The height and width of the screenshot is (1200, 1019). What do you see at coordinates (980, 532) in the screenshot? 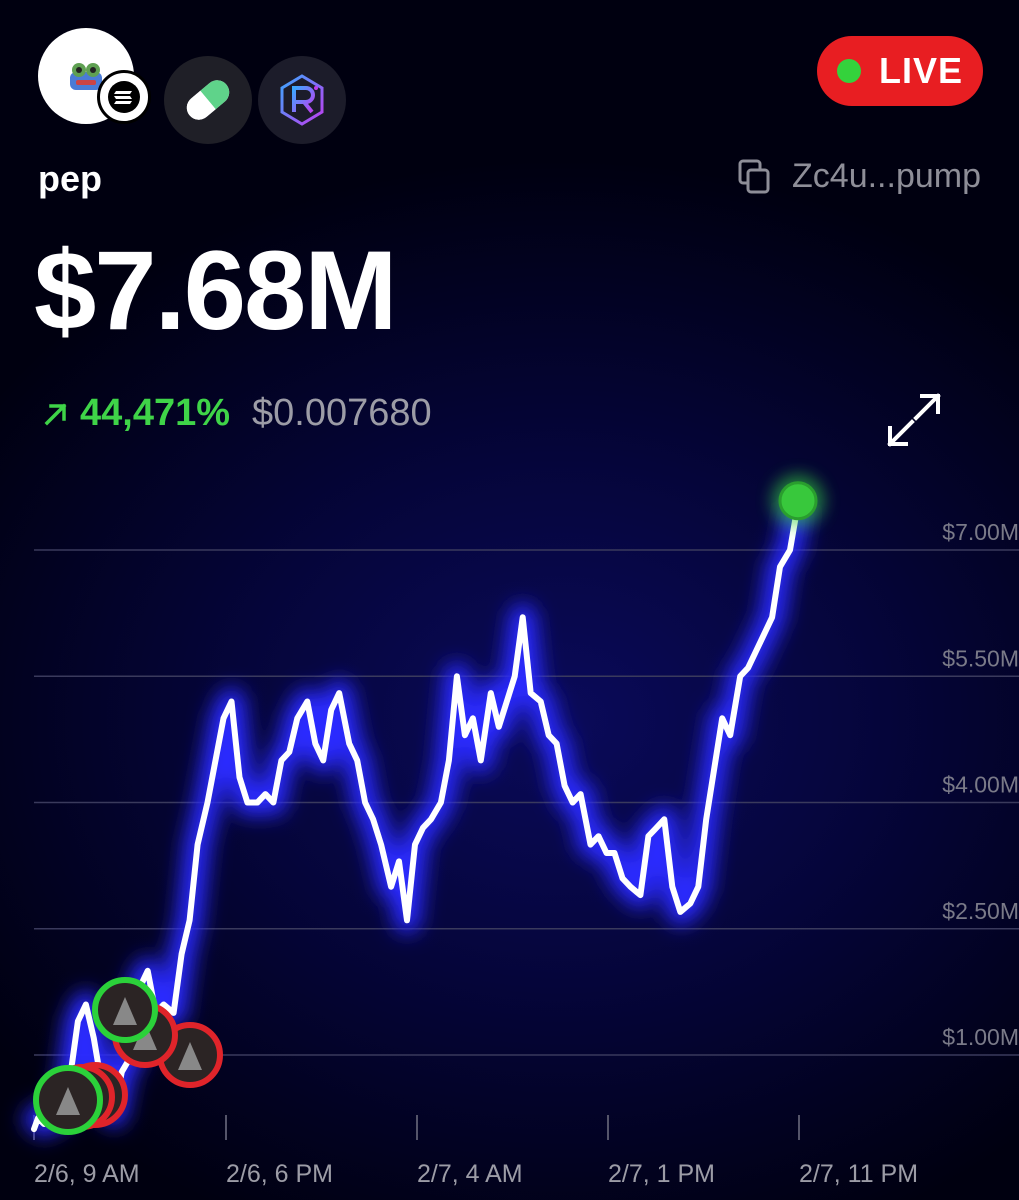
I see `y-tick-label: $7.00M` at bounding box center [980, 532].